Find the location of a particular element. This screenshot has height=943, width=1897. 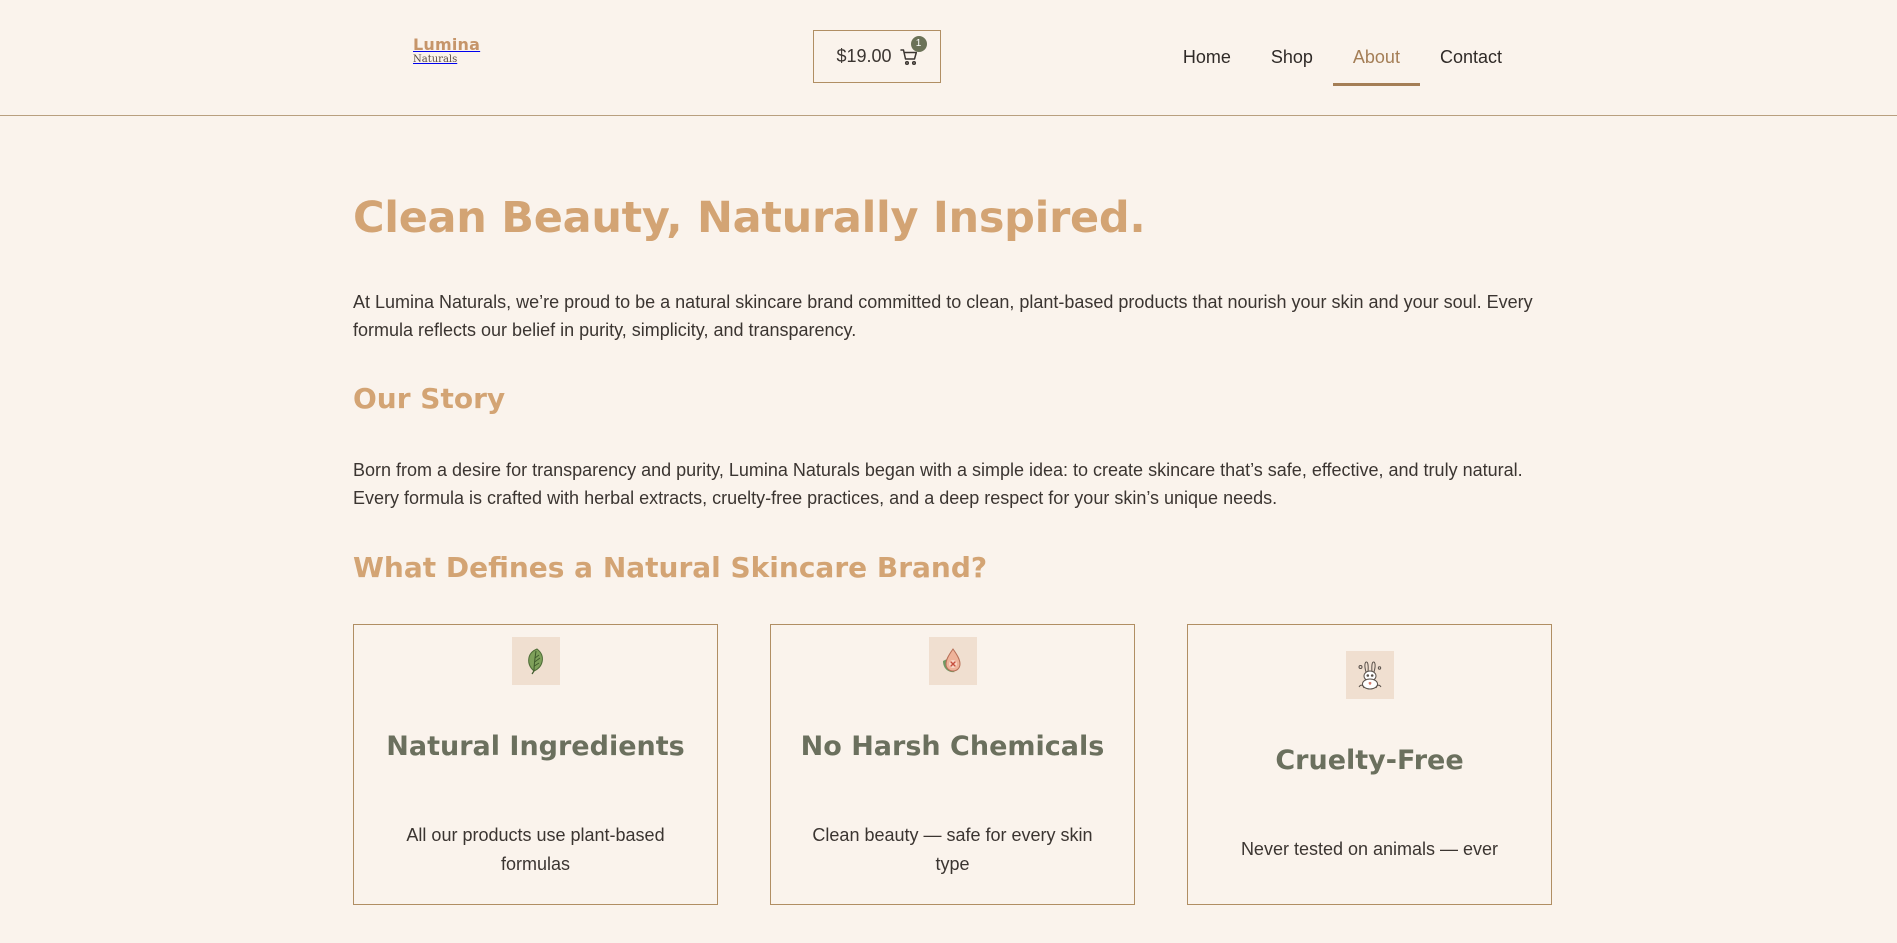

cart-count-badge: 1 is located at coordinates (918, 43).